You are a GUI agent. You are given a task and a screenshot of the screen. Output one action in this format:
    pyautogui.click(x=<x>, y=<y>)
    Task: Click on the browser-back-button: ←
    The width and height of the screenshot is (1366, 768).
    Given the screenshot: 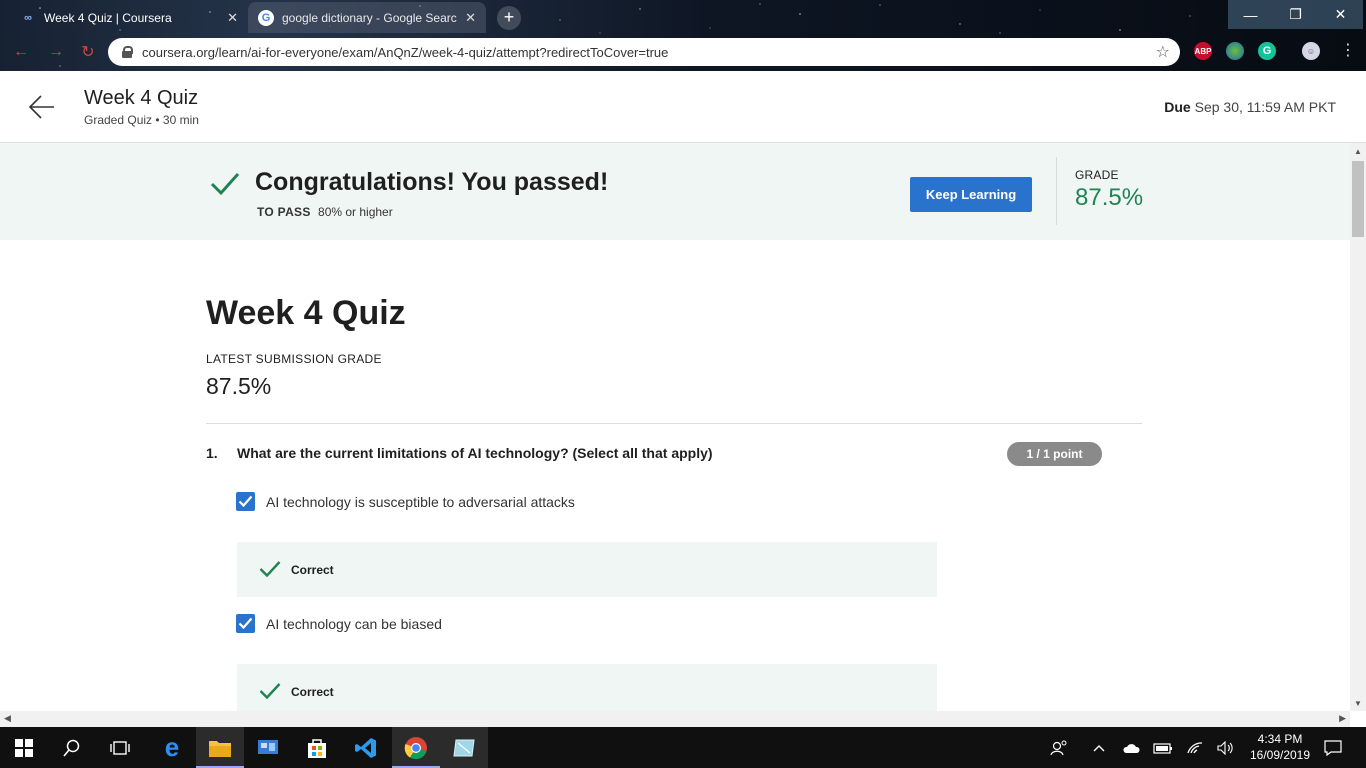 What is the action you would take?
    pyautogui.click(x=21, y=52)
    